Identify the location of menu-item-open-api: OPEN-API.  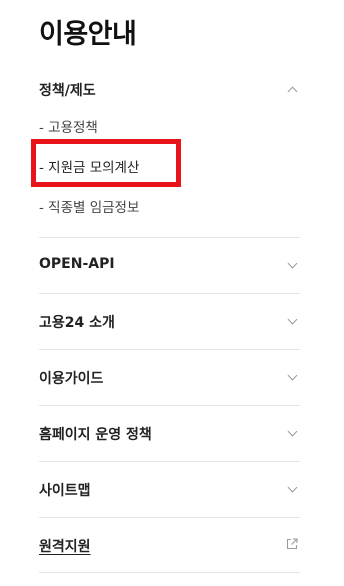
(169, 265).